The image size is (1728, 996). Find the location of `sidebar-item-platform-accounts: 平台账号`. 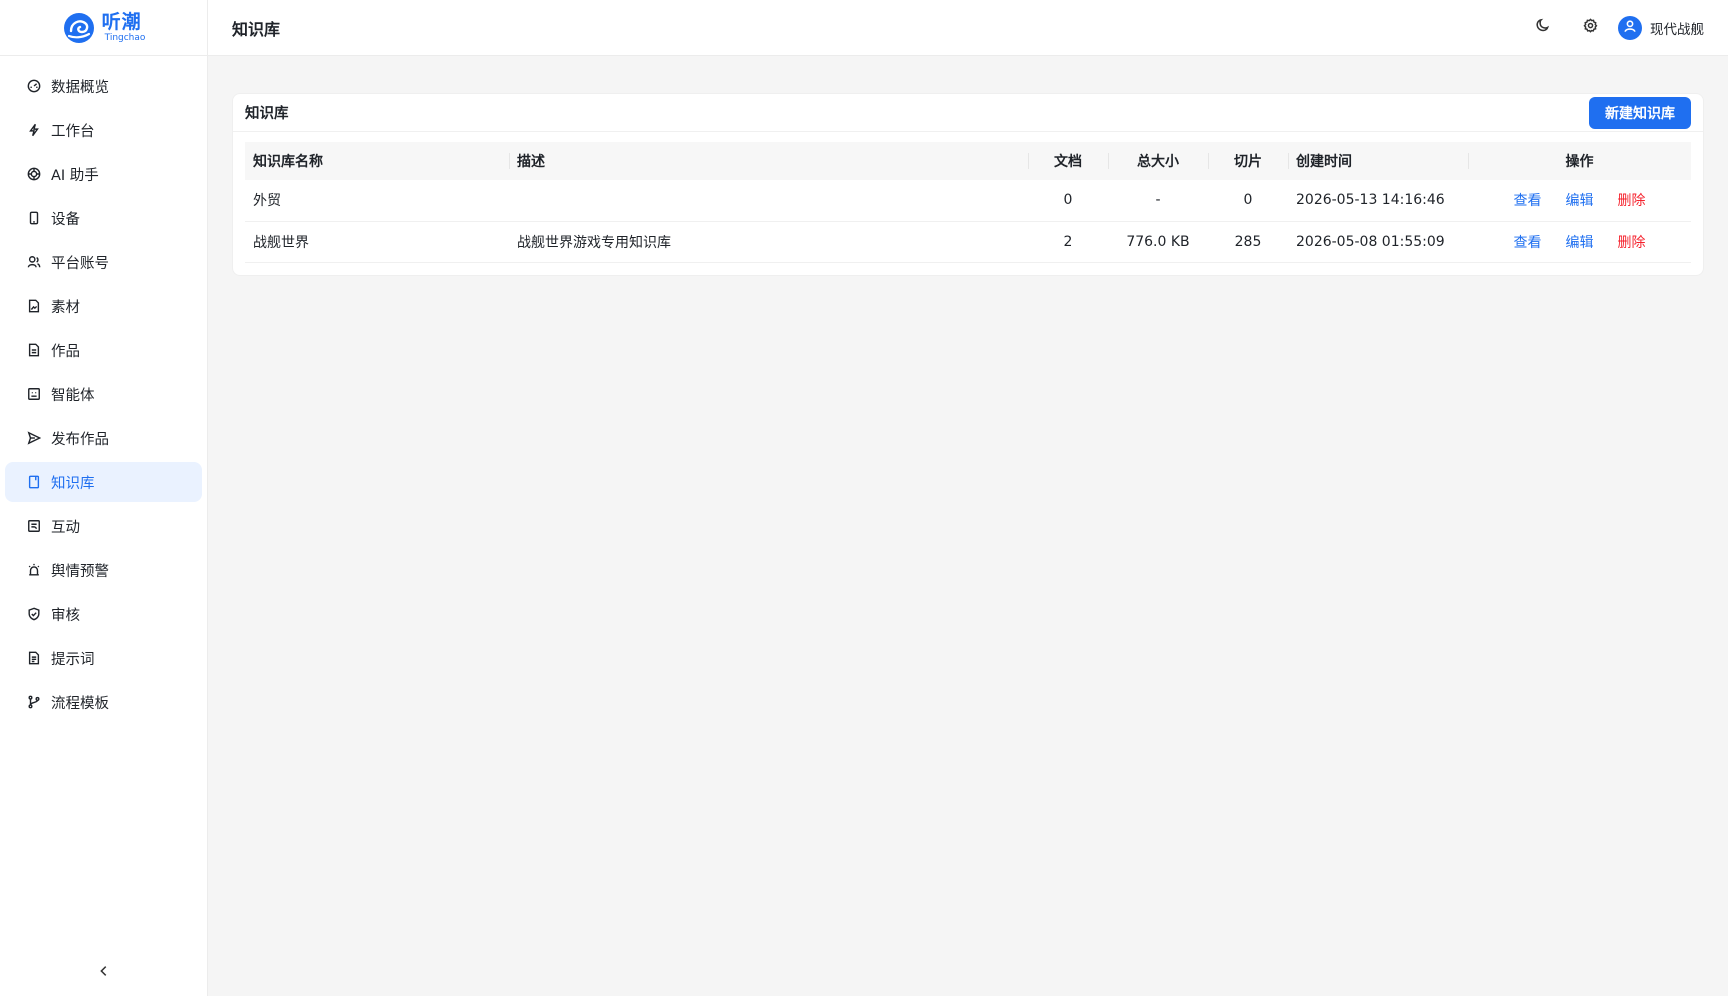

sidebar-item-platform-accounts: 平台账号 is located at coordinates (103, 262).